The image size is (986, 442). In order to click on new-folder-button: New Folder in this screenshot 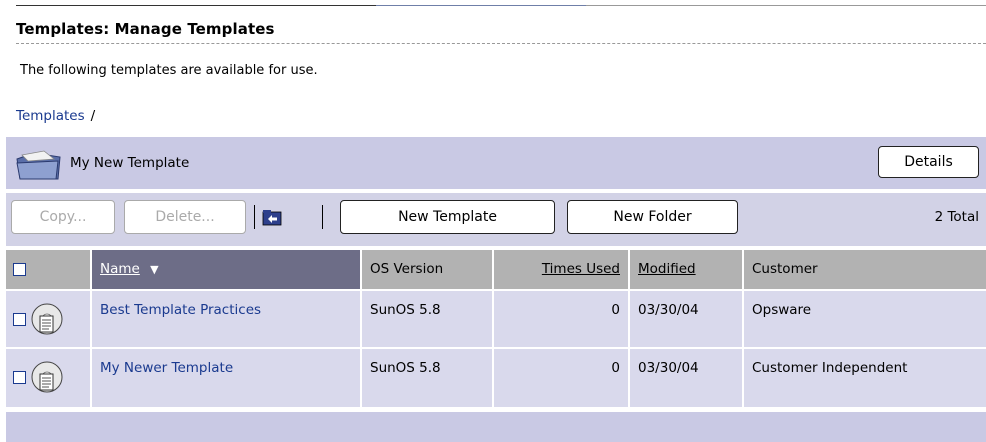, I will do `click(652, 217)`.